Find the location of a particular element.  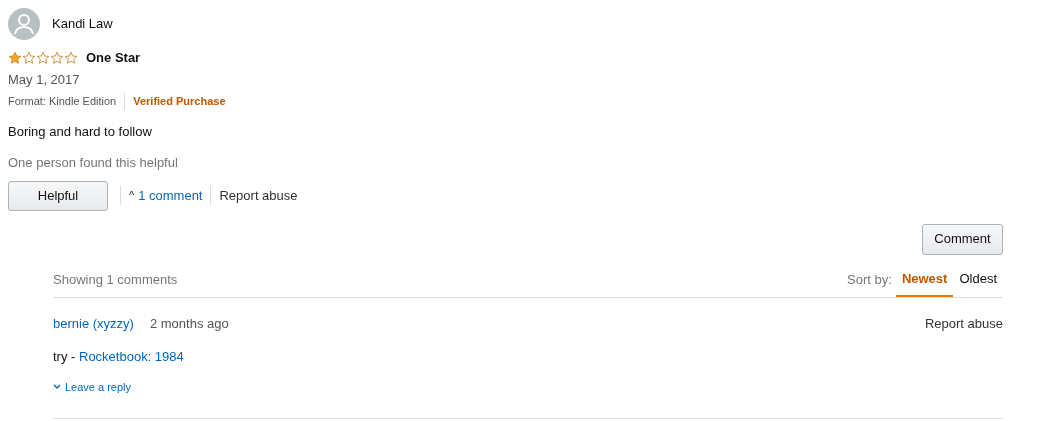

sort-tab: Newest is located at coordinates (924, 282).